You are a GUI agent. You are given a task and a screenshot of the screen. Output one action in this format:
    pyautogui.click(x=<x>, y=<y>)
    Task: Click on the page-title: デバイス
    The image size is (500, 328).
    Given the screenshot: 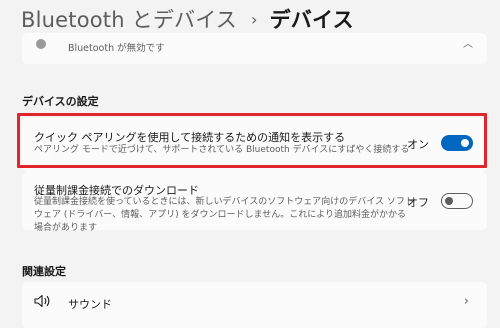 What is the action you would take?
    pyautogui.click(x=311, y=20)
    